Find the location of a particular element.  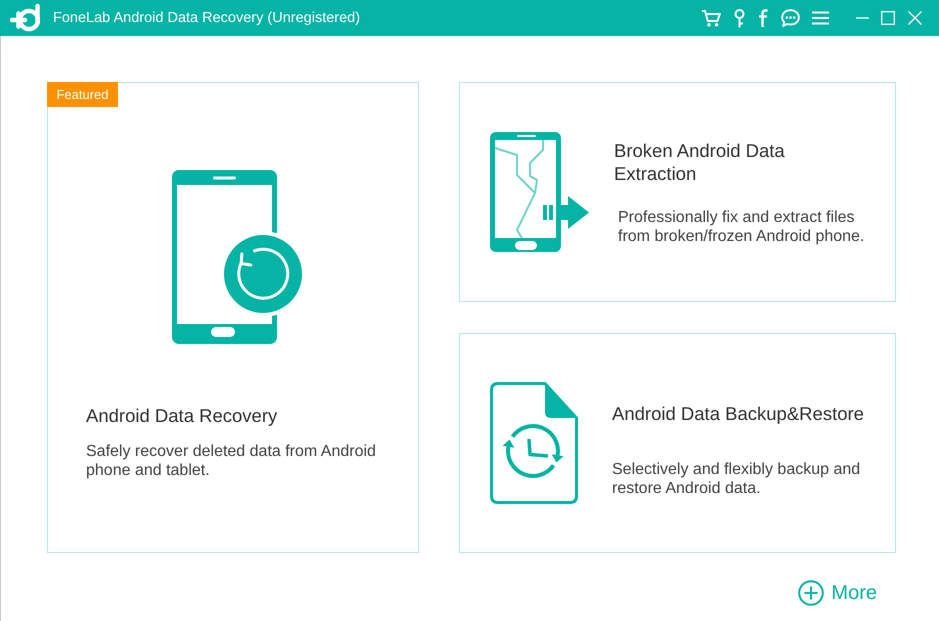

card-title: Android Data Backup&Restore is located at coordinates (738, 413).